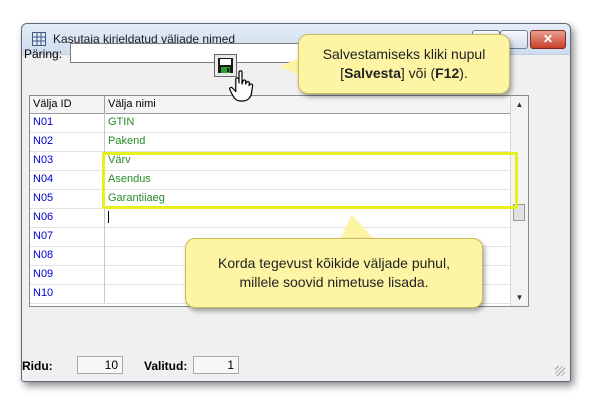 The width and height of the screenshot is (591, 405). I want to click on table-row: N02 Pakend, so click(270, 142).